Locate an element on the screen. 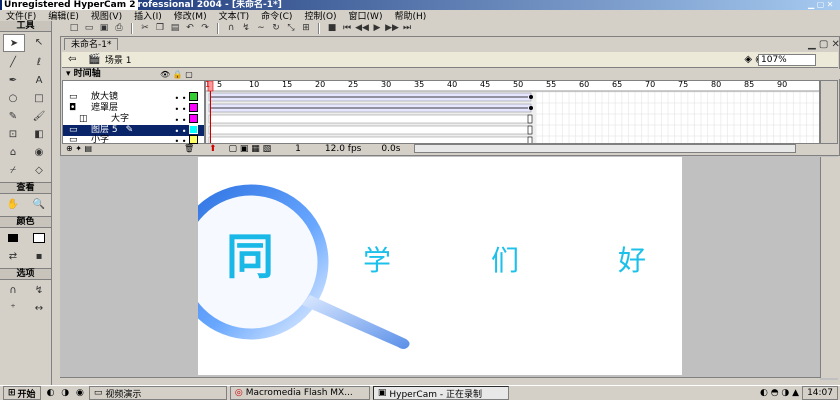  eraser-icon: ◇ is located at coordinates (39, 170).